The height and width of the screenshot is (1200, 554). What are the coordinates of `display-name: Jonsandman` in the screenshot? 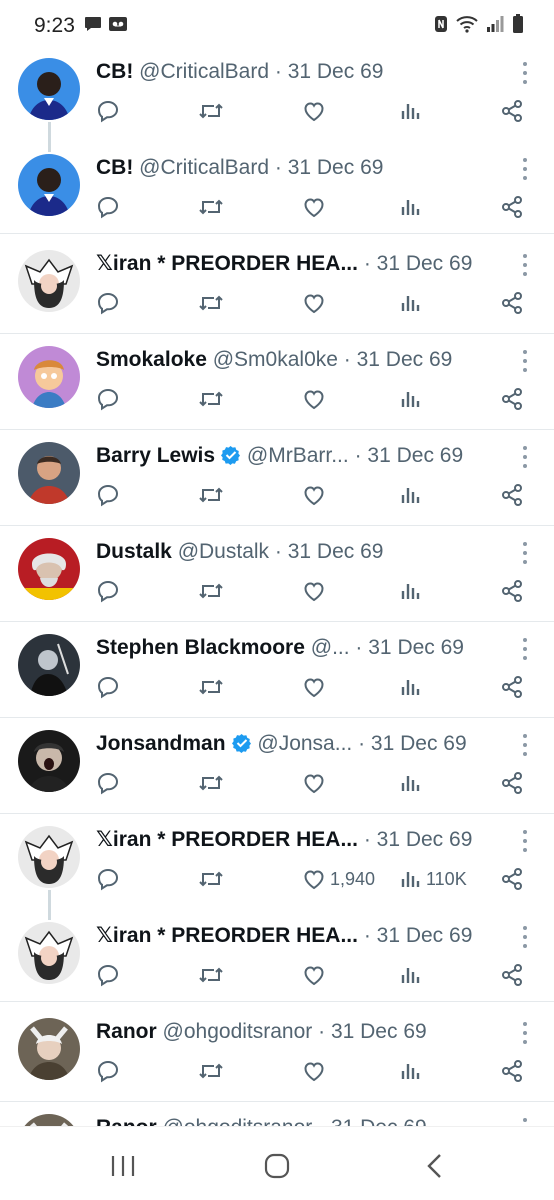 It's located at (161, 743).